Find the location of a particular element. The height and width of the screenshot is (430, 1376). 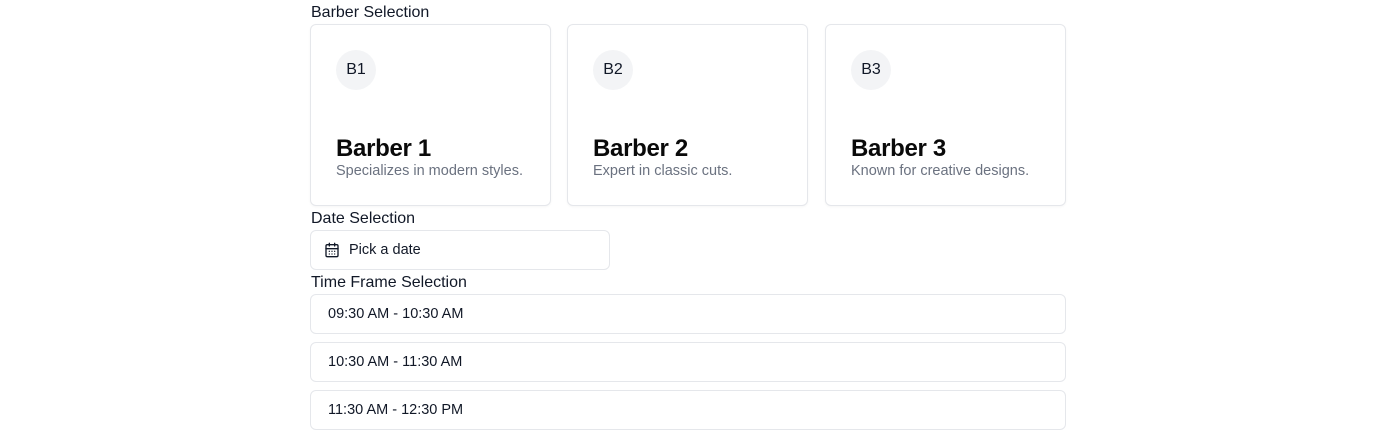

barber-name: Barber 2 is located at coordinates (640, 148).